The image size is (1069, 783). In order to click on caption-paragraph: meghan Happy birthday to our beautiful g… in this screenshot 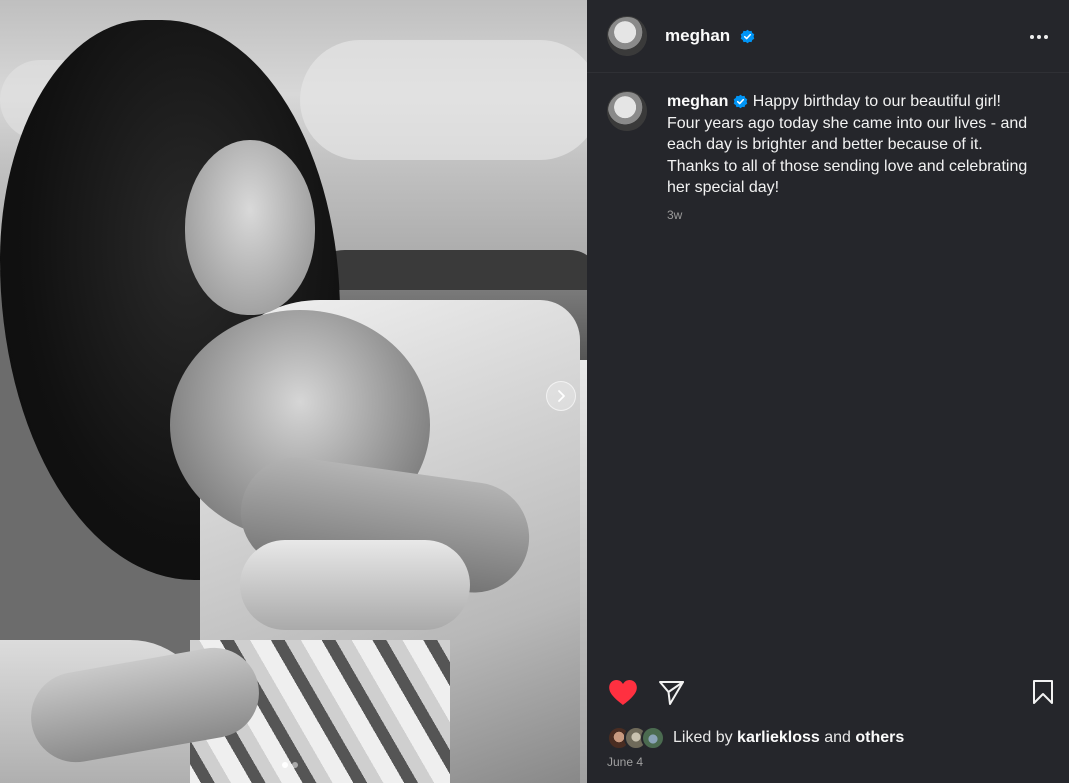, I will do `click(852, 145)`.